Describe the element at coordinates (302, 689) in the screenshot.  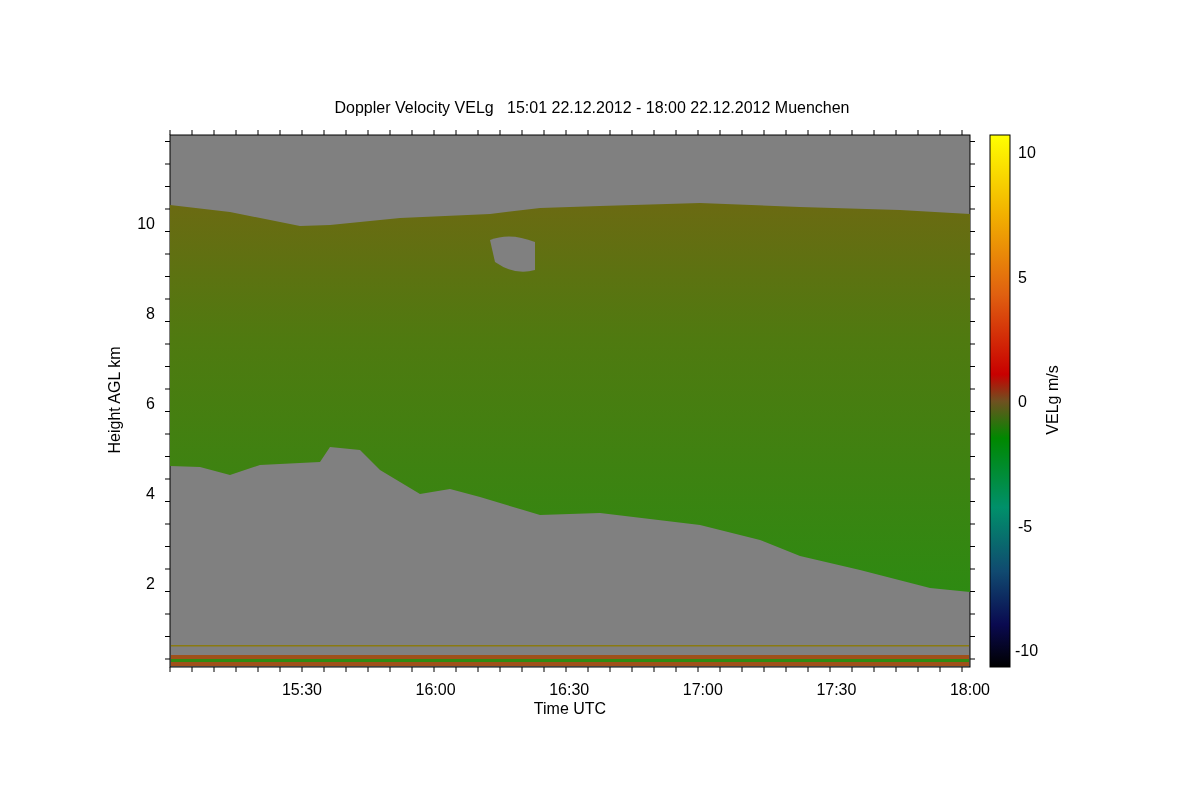
I see `x-tick-label: 15:30` at that location.